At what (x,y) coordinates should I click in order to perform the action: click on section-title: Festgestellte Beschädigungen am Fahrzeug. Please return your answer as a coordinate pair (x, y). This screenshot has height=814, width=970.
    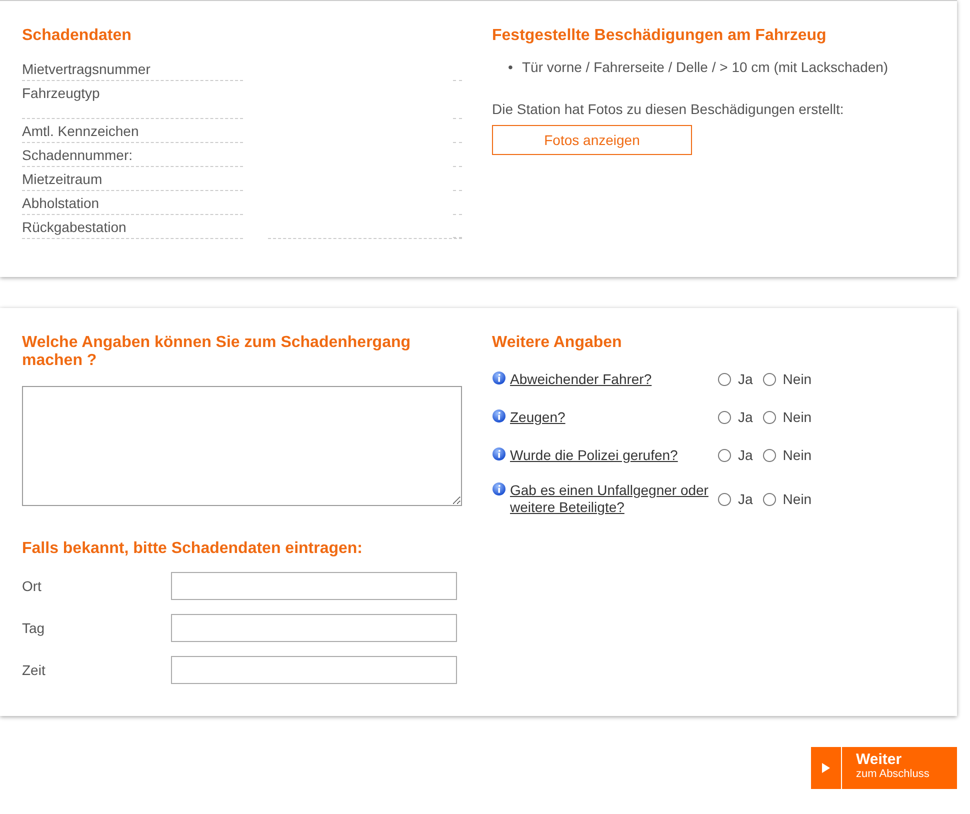
    Looking at the image, I should click on (660, 36).